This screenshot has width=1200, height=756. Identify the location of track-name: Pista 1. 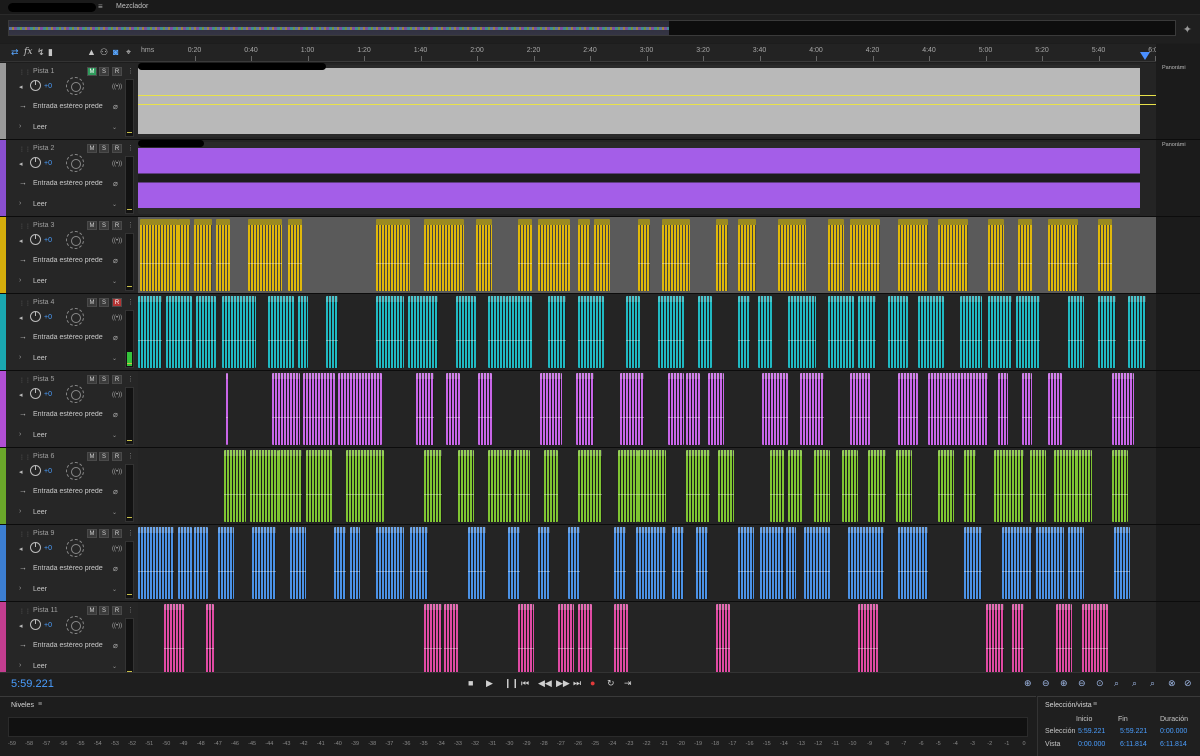
(43, 71).